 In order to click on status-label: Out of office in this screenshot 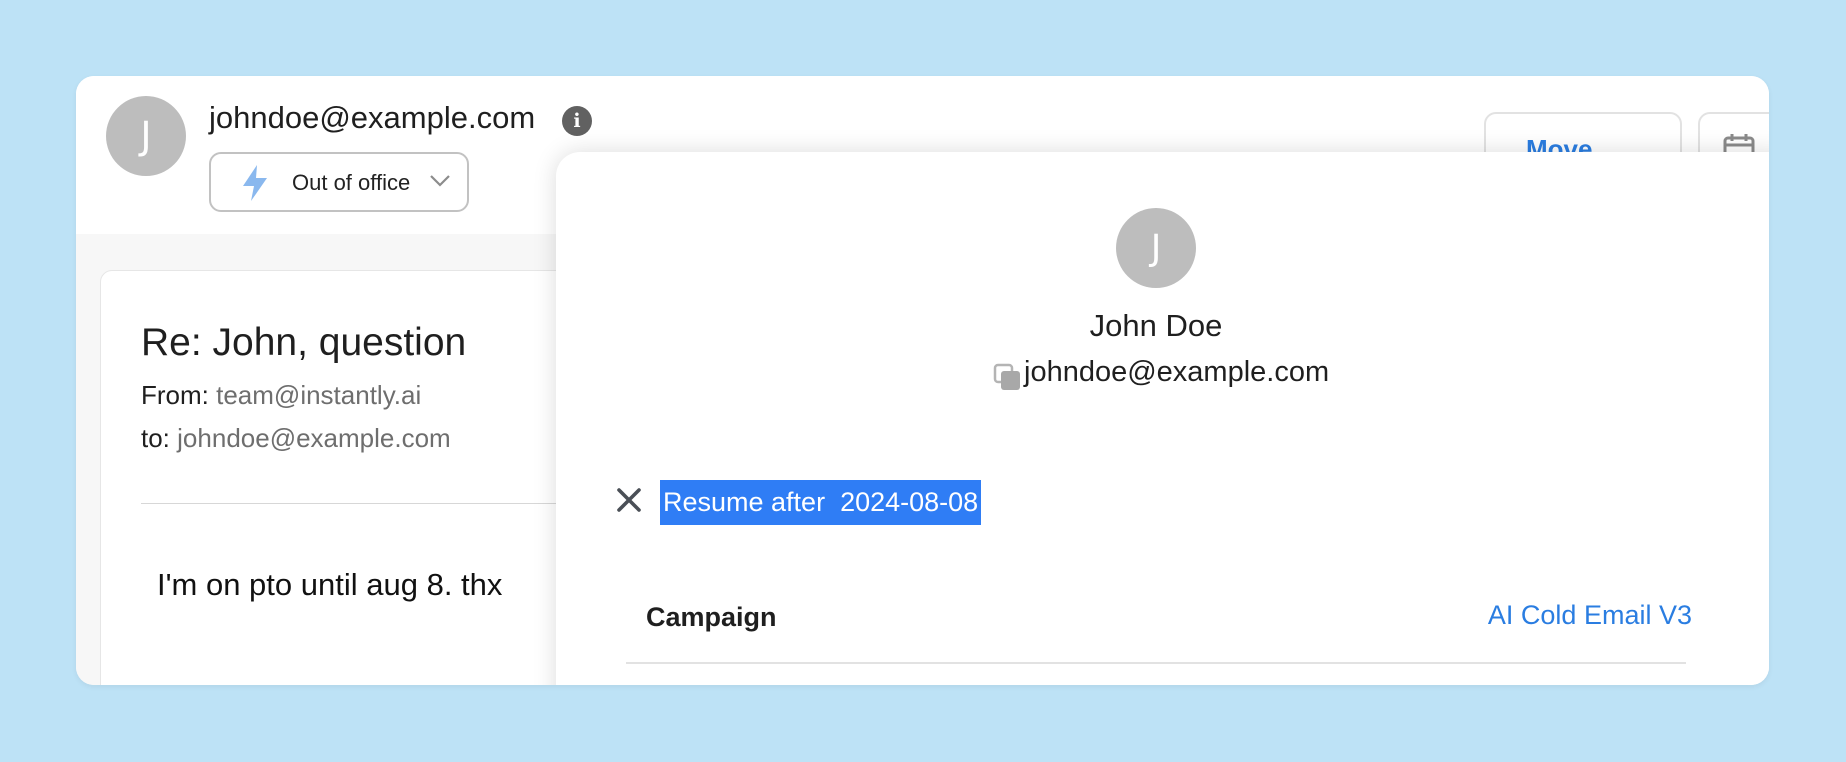, I will do `click(351, 182)`.